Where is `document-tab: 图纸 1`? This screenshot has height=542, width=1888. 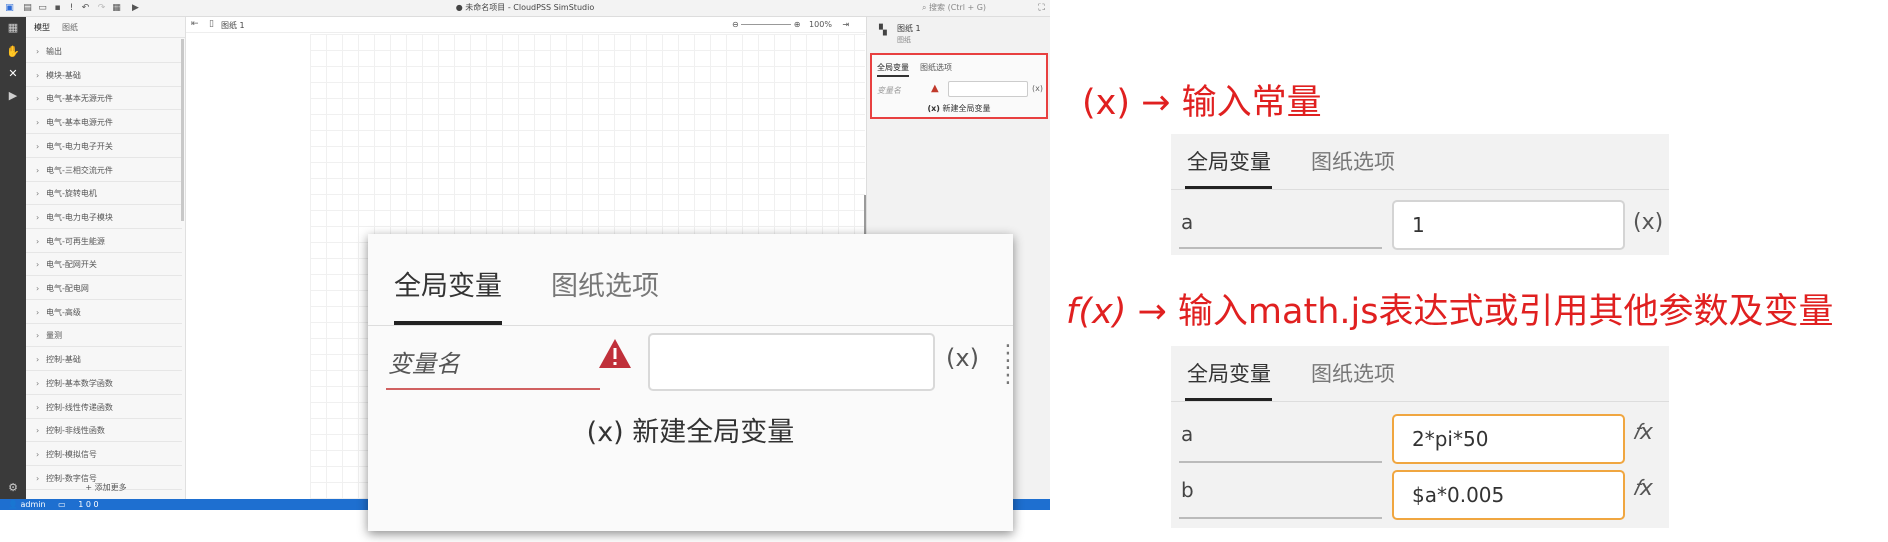
document-tab: 图纸 1 is located at coordinates (233, 25).